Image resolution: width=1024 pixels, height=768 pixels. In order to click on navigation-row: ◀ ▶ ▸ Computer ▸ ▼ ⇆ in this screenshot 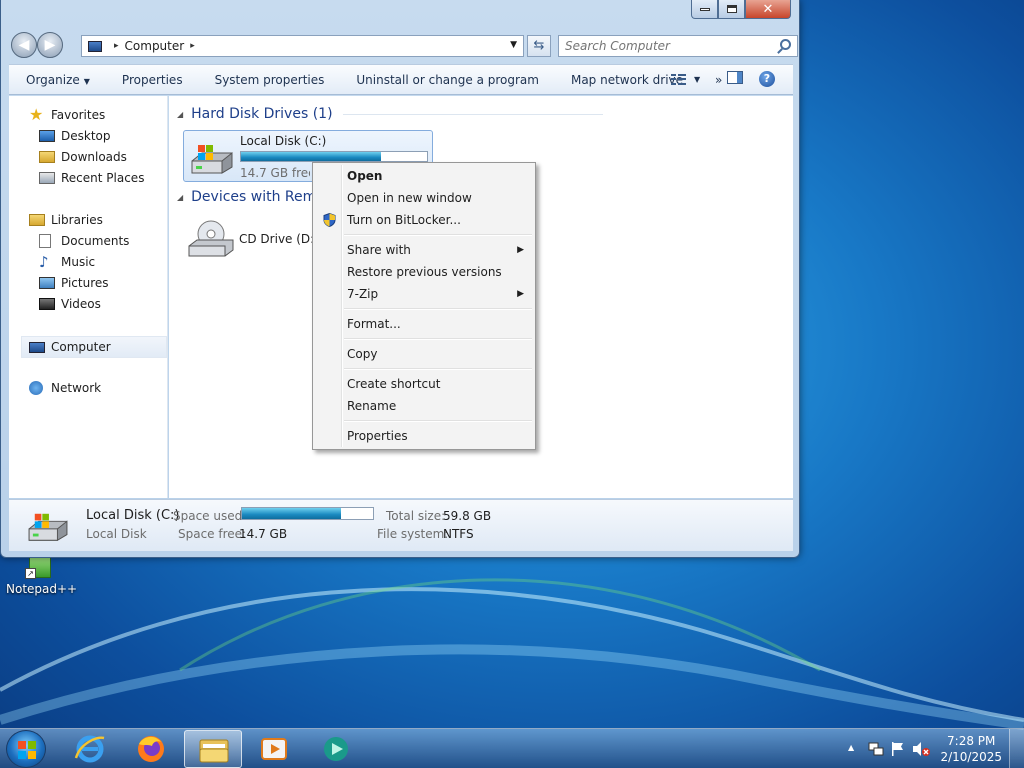, I will do `click(403, 45)`.